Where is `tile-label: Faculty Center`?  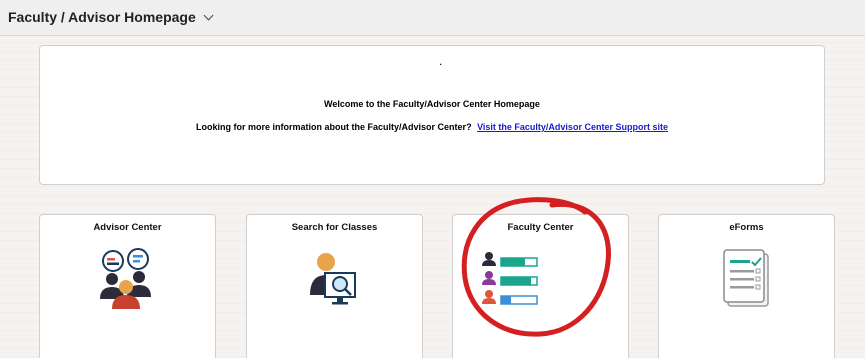 tile-label: Faculty Center is located at coordinates (540, 227).